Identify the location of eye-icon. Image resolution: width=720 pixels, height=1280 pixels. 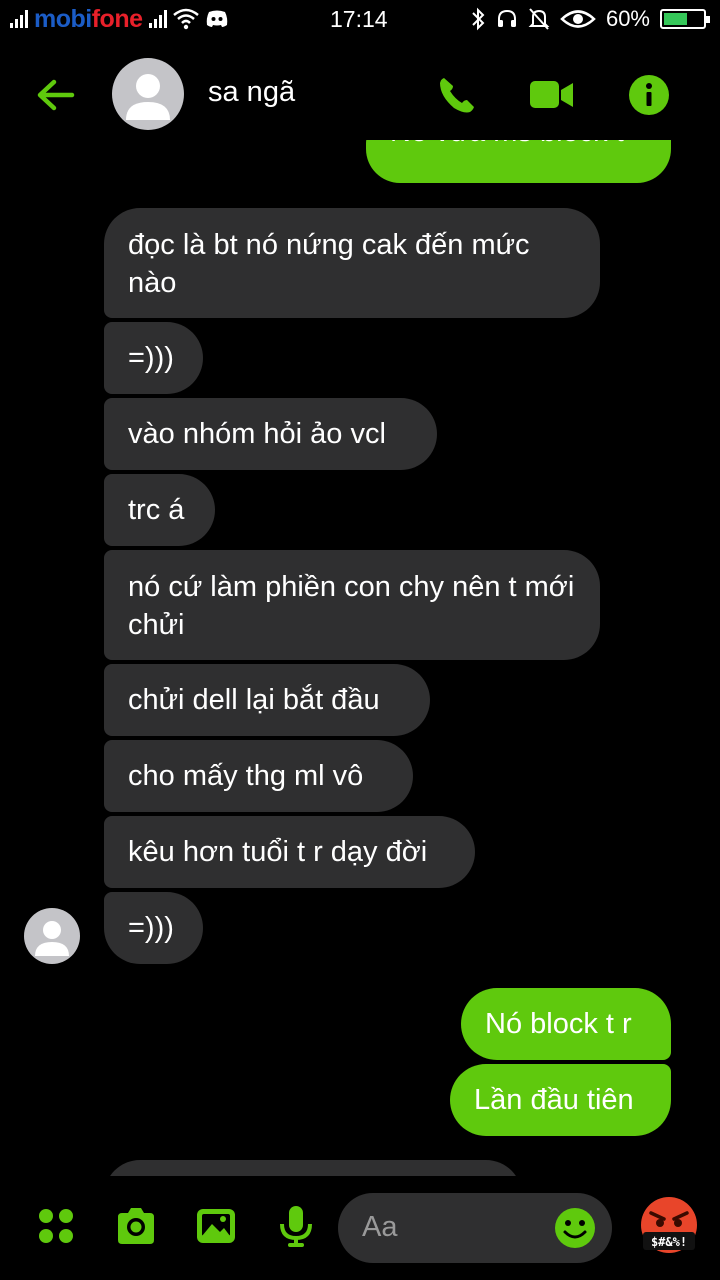
(578, 19).